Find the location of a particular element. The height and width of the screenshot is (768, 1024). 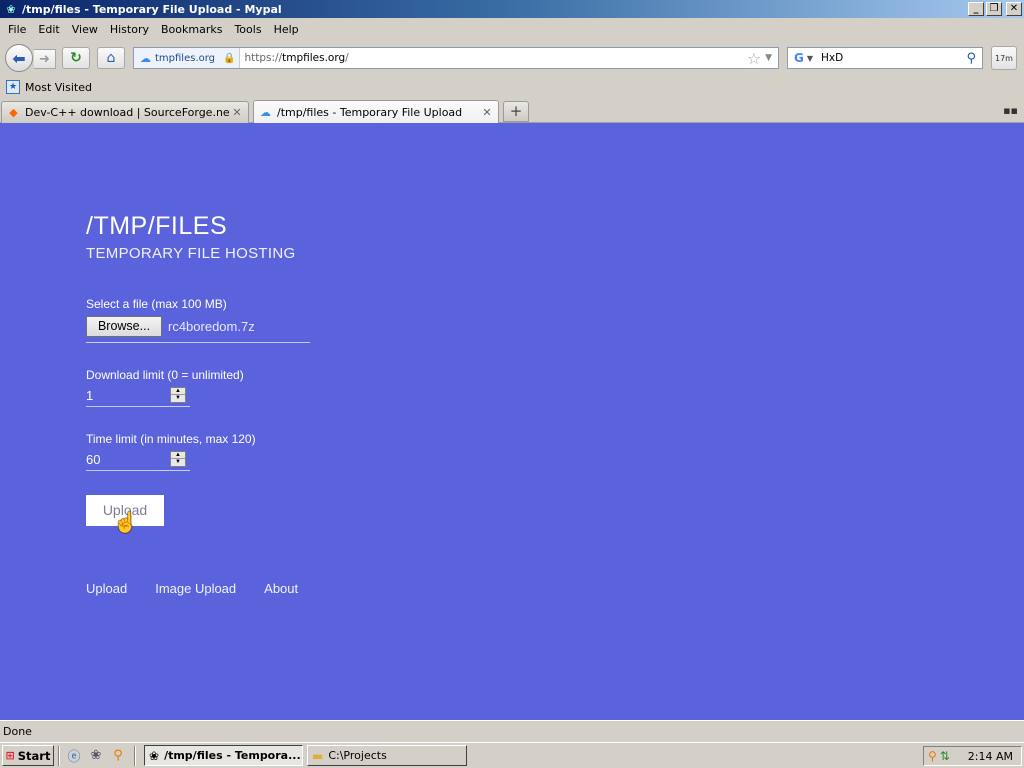

sourceforge-icon: ◆ is located at coordinates (13, 112).